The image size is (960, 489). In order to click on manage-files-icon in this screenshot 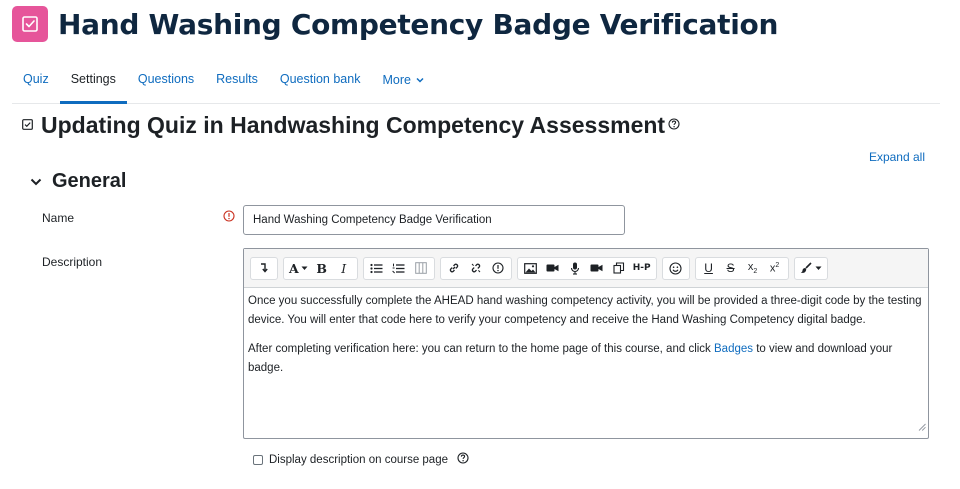, I will do `click(619, 268)`.